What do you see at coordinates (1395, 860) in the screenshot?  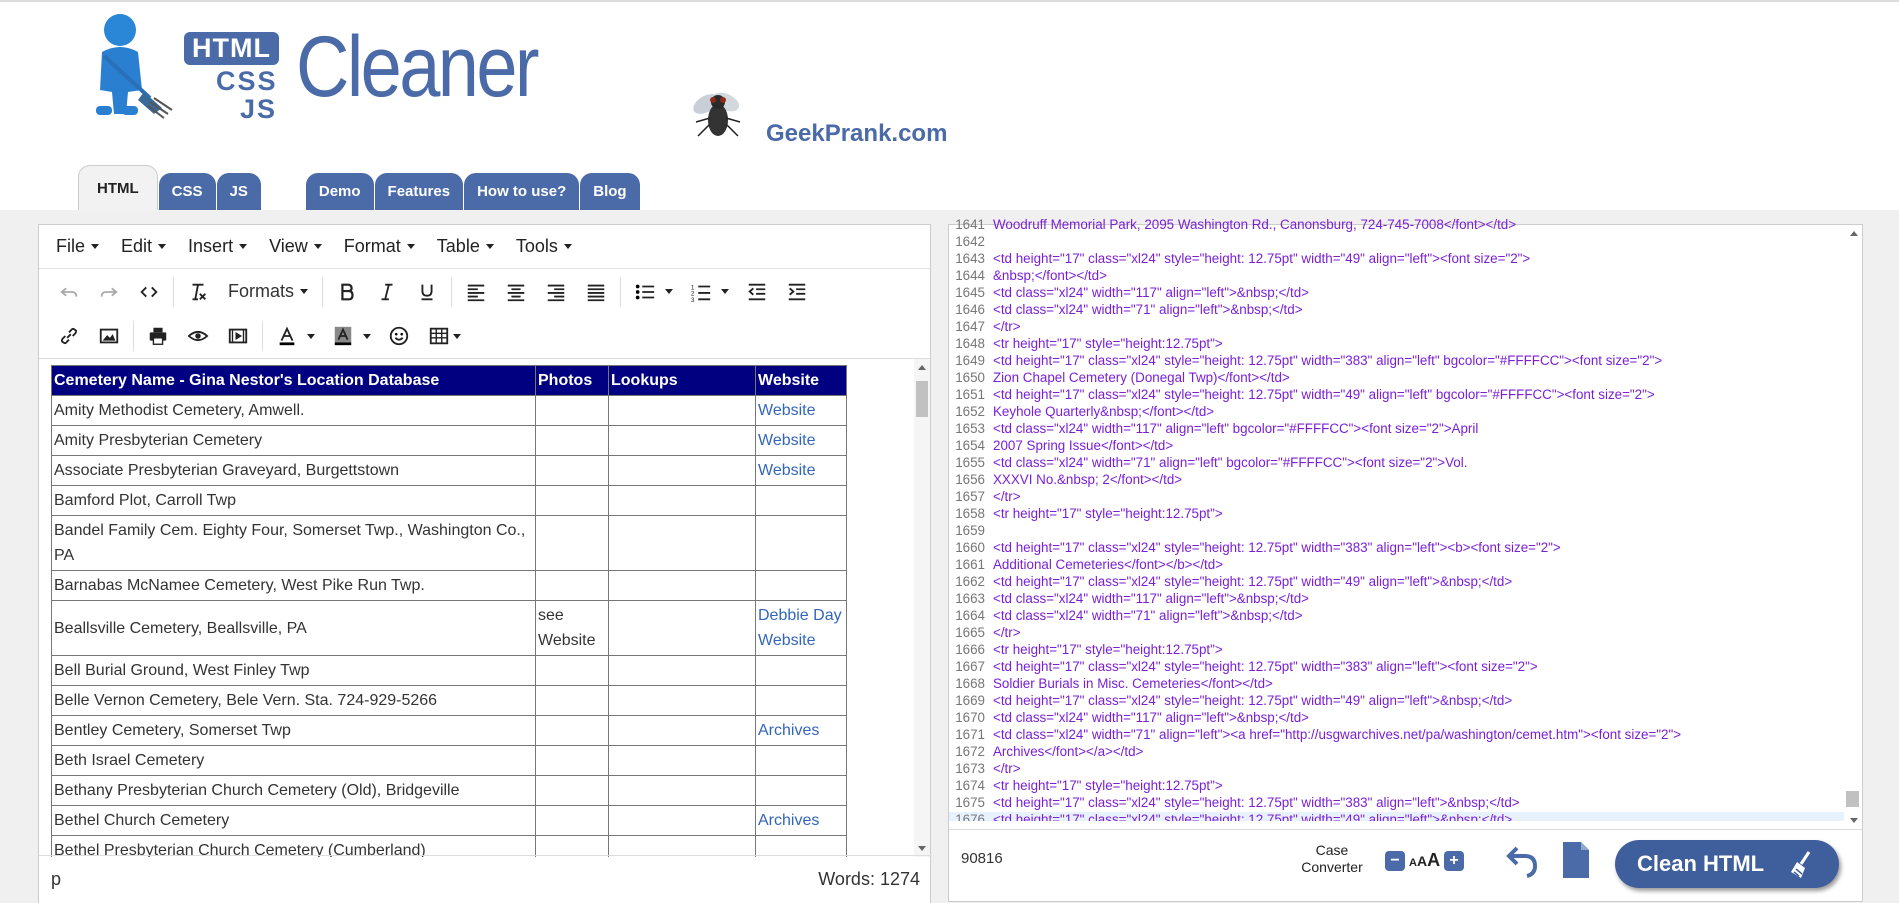 I see `decrease-font-button: −` at bounding box center [1395, 860].